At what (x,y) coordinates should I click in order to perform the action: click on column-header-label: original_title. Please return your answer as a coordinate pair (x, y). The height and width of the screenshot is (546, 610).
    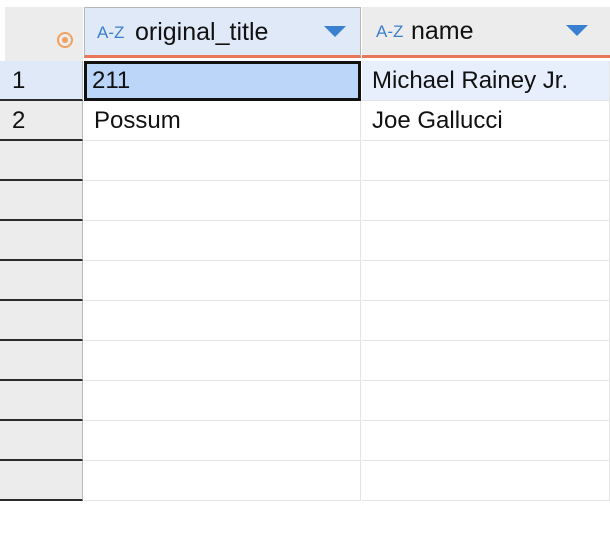
    Looking at the image, I should click on (202, 32).